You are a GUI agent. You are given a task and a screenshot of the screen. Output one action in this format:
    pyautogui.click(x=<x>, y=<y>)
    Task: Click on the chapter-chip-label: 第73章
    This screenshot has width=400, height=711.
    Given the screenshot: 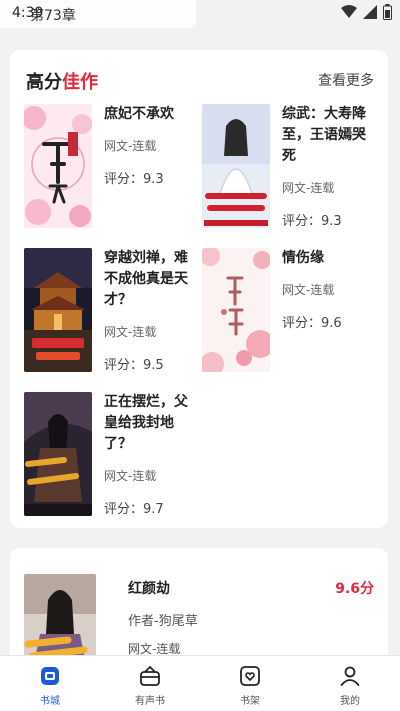 What is the action you would take?
    pyautogui.click(x=53, y=16)
    